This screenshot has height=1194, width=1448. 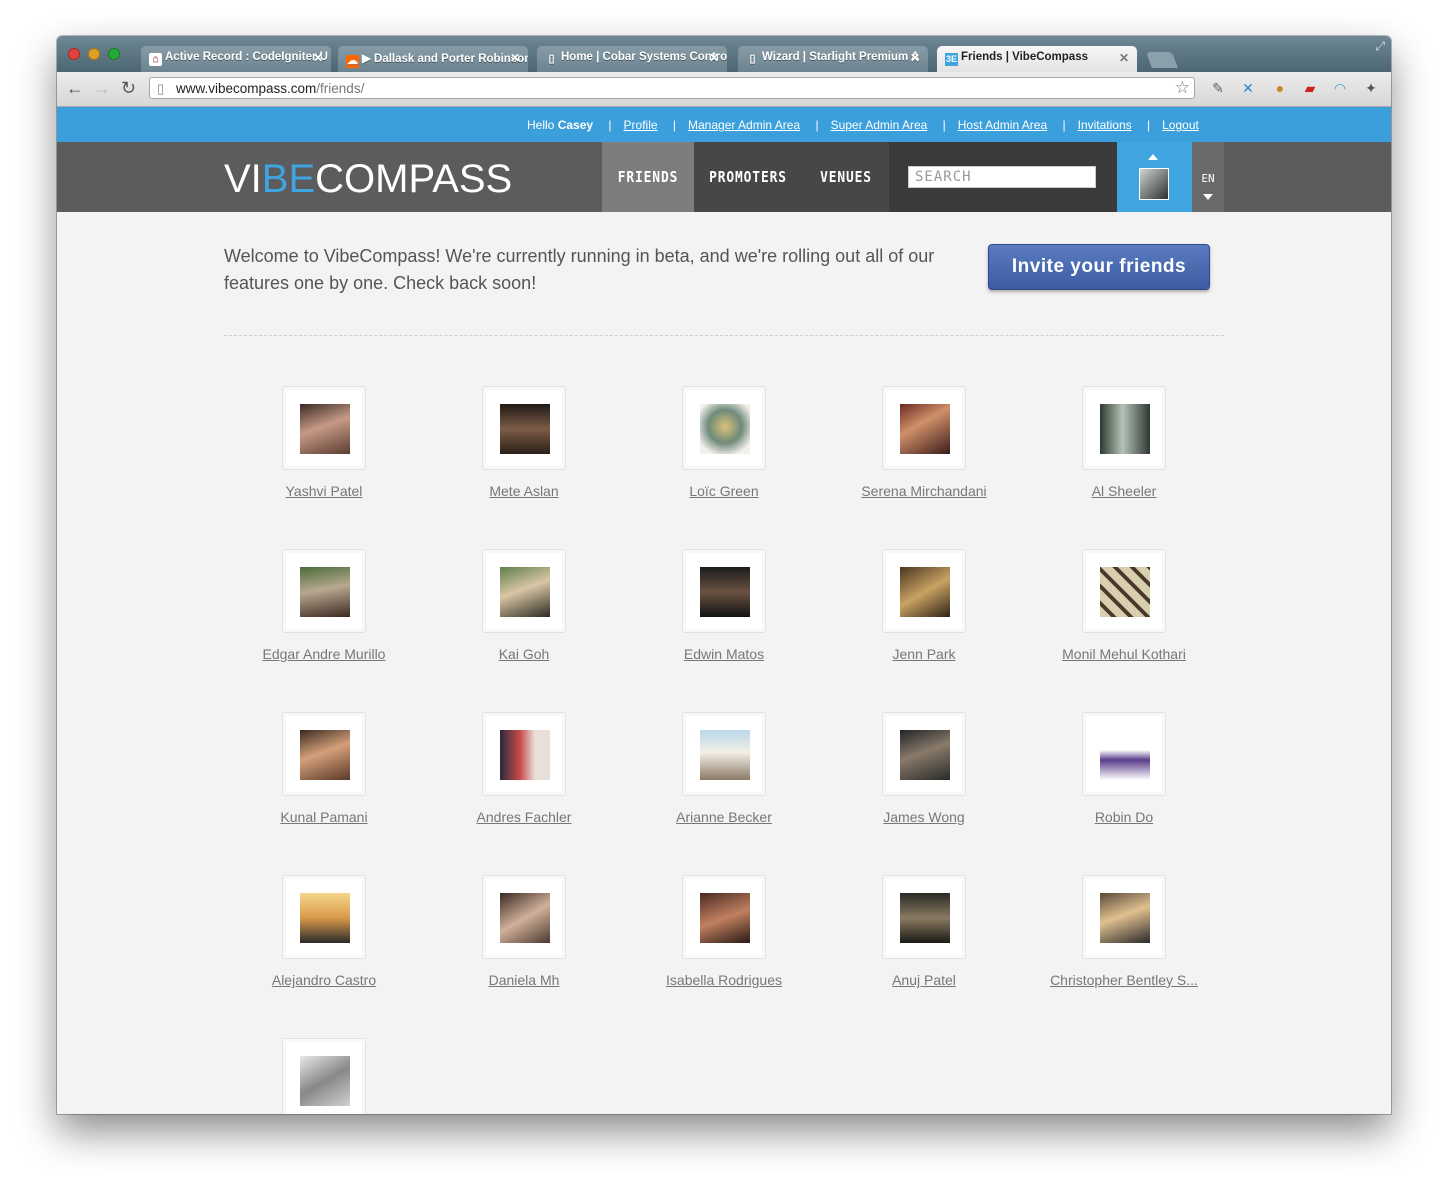 I want to click on friend-name-link: James Wong, so click(x=924, y=817).